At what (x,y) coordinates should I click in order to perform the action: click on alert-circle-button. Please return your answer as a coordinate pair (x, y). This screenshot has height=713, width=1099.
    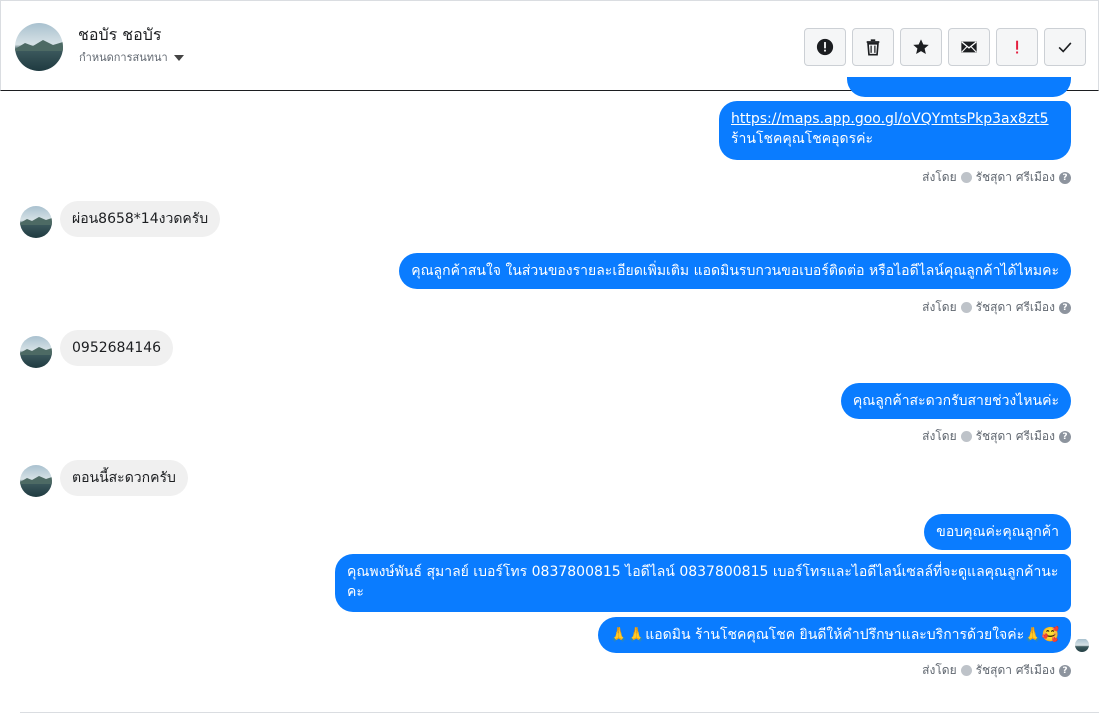
    Looking at the image, I should click on (825, 47).